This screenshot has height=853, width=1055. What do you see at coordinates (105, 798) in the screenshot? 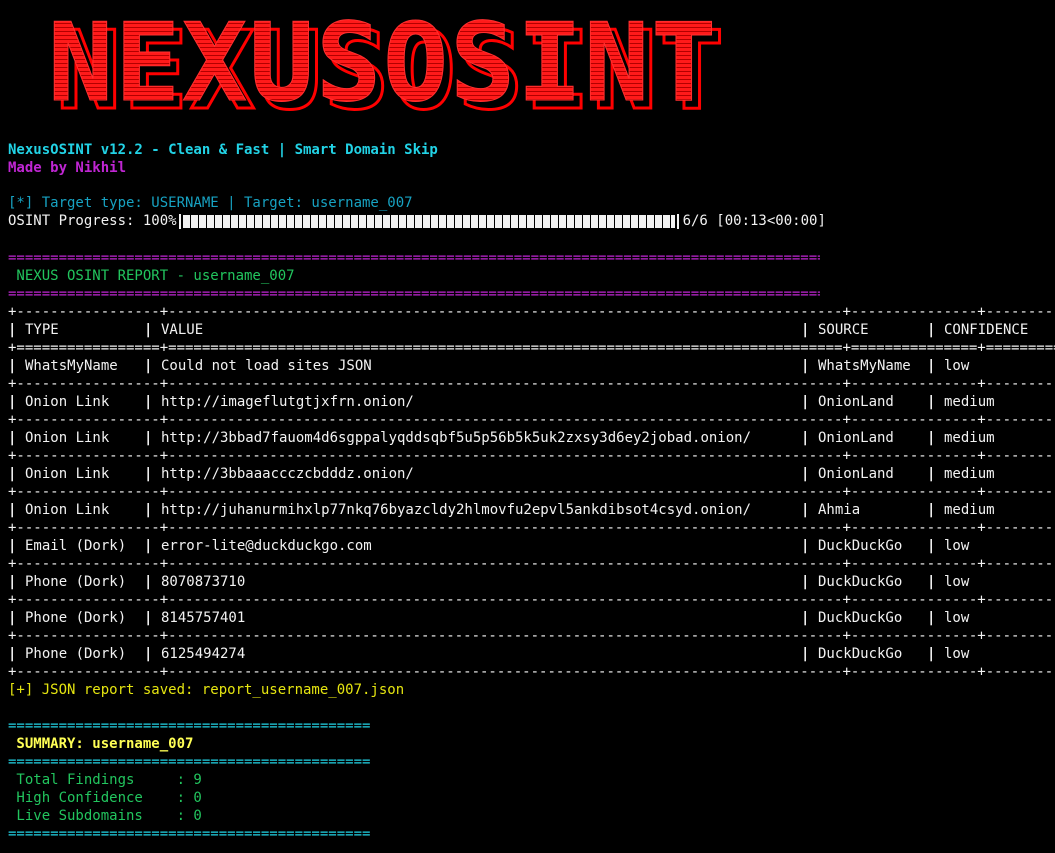
I see `summary-high-confidence: High Confidence : 0` at bounding box center [105, 798].